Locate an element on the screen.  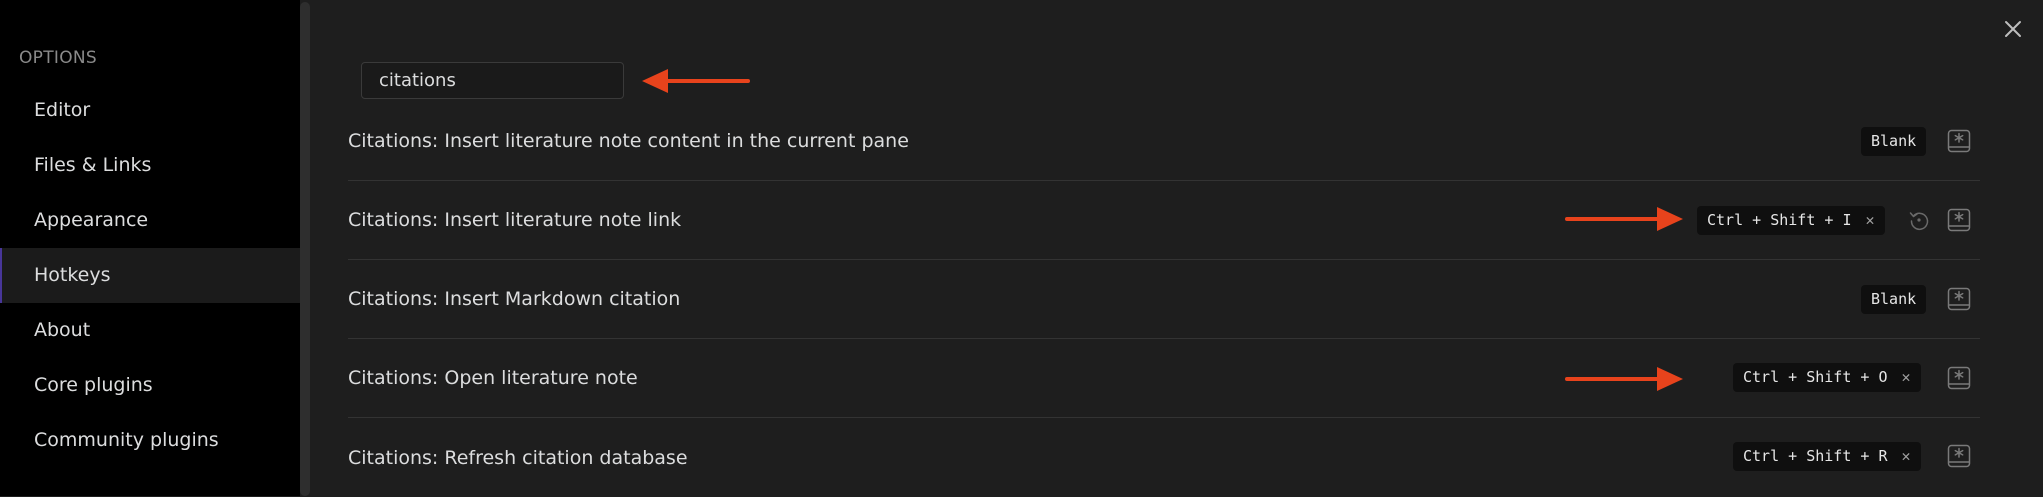
sidebar-heading: OPTIONS is located at coordinates (58, 58).